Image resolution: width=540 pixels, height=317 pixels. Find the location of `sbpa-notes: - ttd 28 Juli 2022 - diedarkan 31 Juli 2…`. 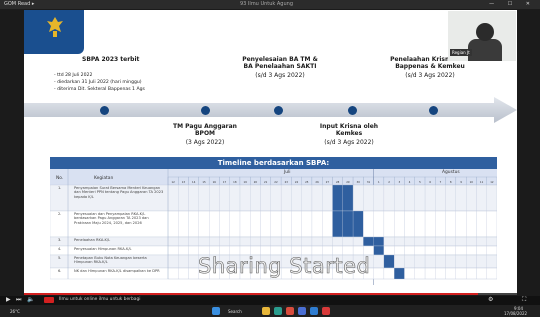

sbpa-notes: - ttd 28 Juli 2022 - diedarkan 31 Juli 2… is located at coordinates (99, 82).